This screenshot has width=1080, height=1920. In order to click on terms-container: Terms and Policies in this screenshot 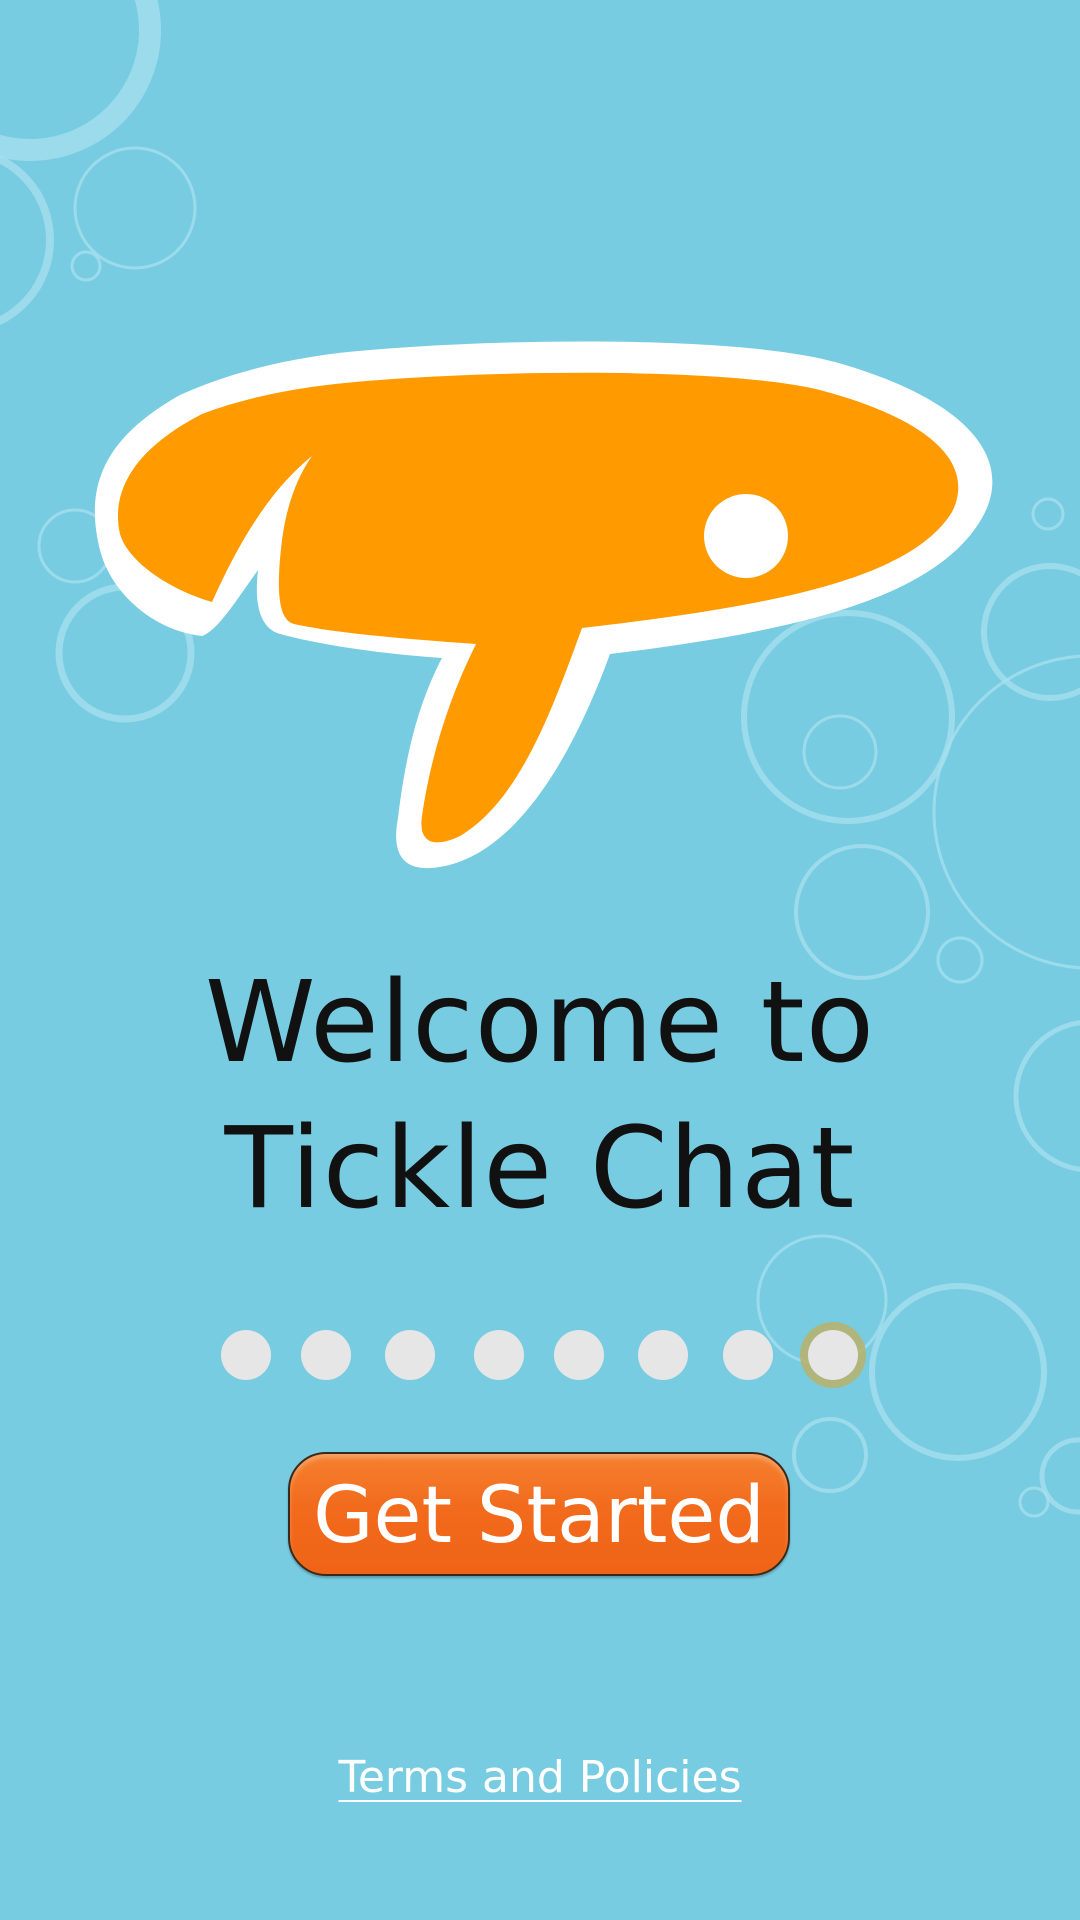, I will do `click(540, 1777)`.